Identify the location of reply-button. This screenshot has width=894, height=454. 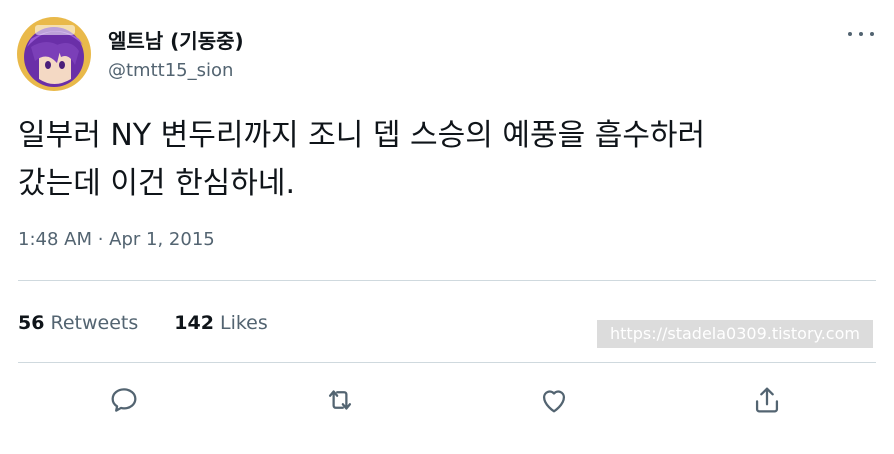
(124, 400).